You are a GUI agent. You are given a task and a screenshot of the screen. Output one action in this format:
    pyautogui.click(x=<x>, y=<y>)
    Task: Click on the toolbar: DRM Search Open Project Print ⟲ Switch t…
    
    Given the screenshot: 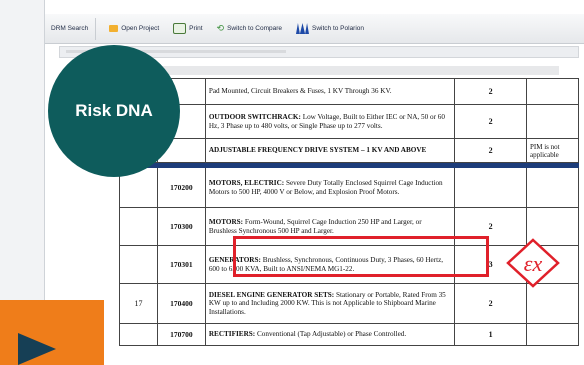 What is the action you would take?
    pyautogui.click(x=314, y=29)
    